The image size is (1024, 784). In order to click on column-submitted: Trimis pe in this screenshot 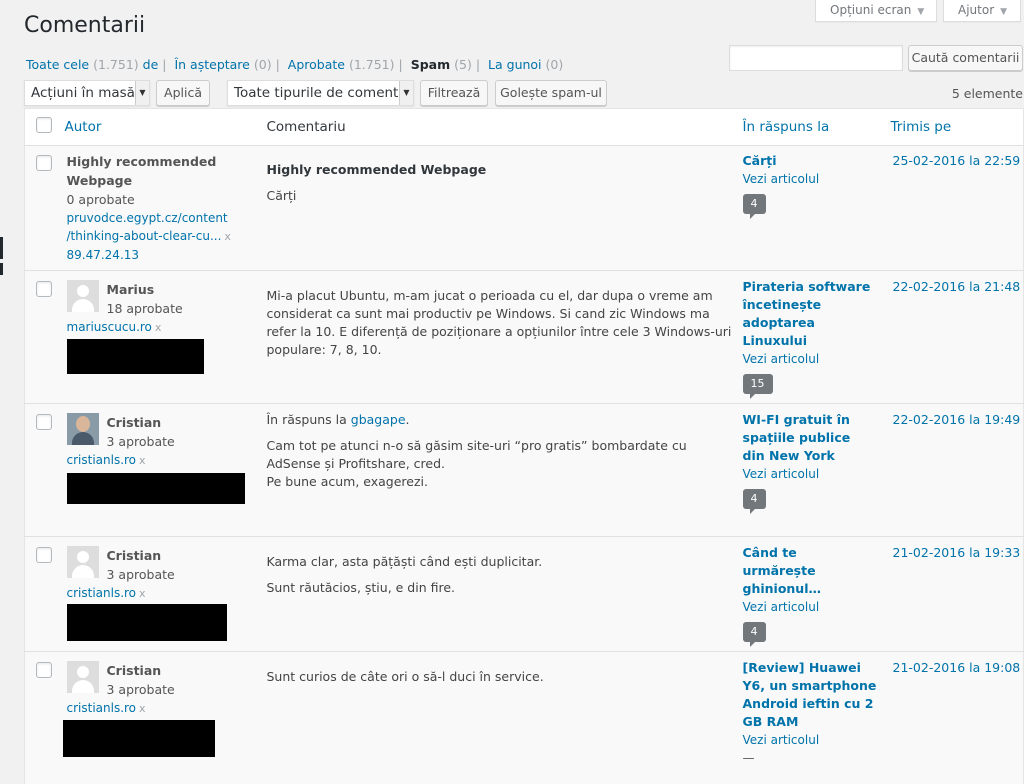, I will do `click(957, 127)`.